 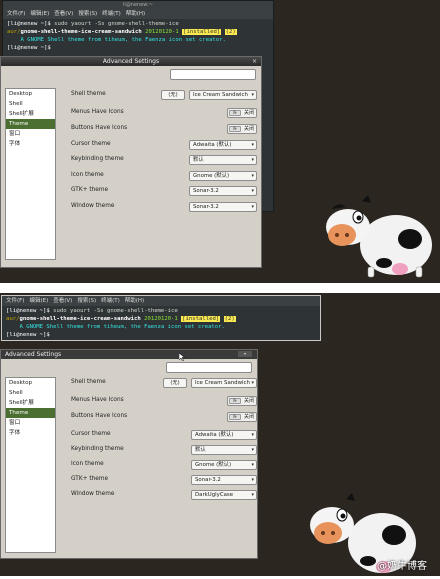 I want to click on window-titlebar: Advanced Settings ▾, so click(x=129, y=354).